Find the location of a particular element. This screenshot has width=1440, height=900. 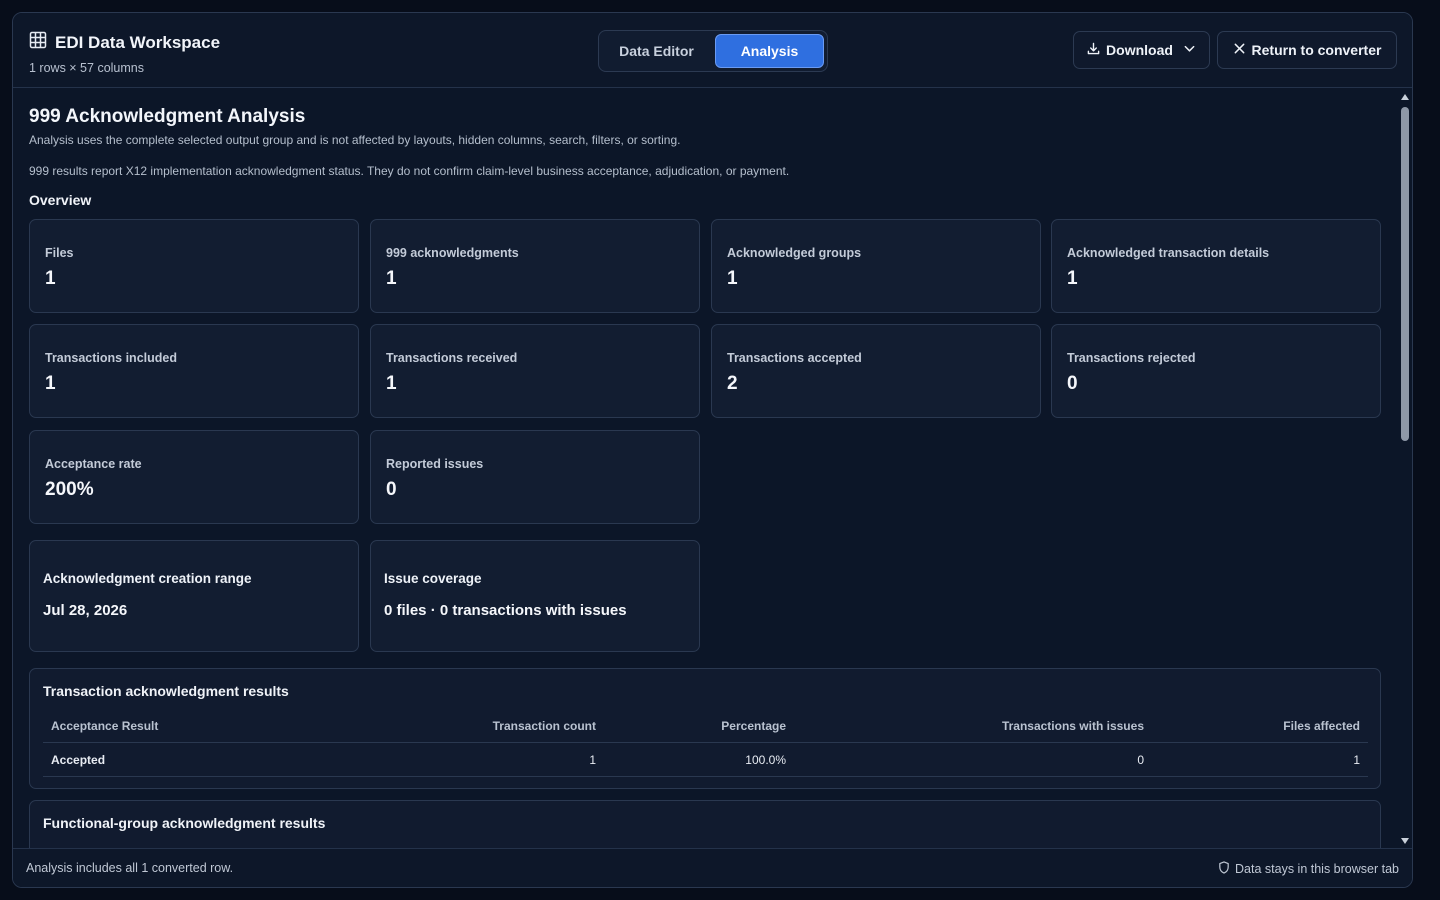

return-to-converter-button: Return to converter is located at coordinates (1307, 50).